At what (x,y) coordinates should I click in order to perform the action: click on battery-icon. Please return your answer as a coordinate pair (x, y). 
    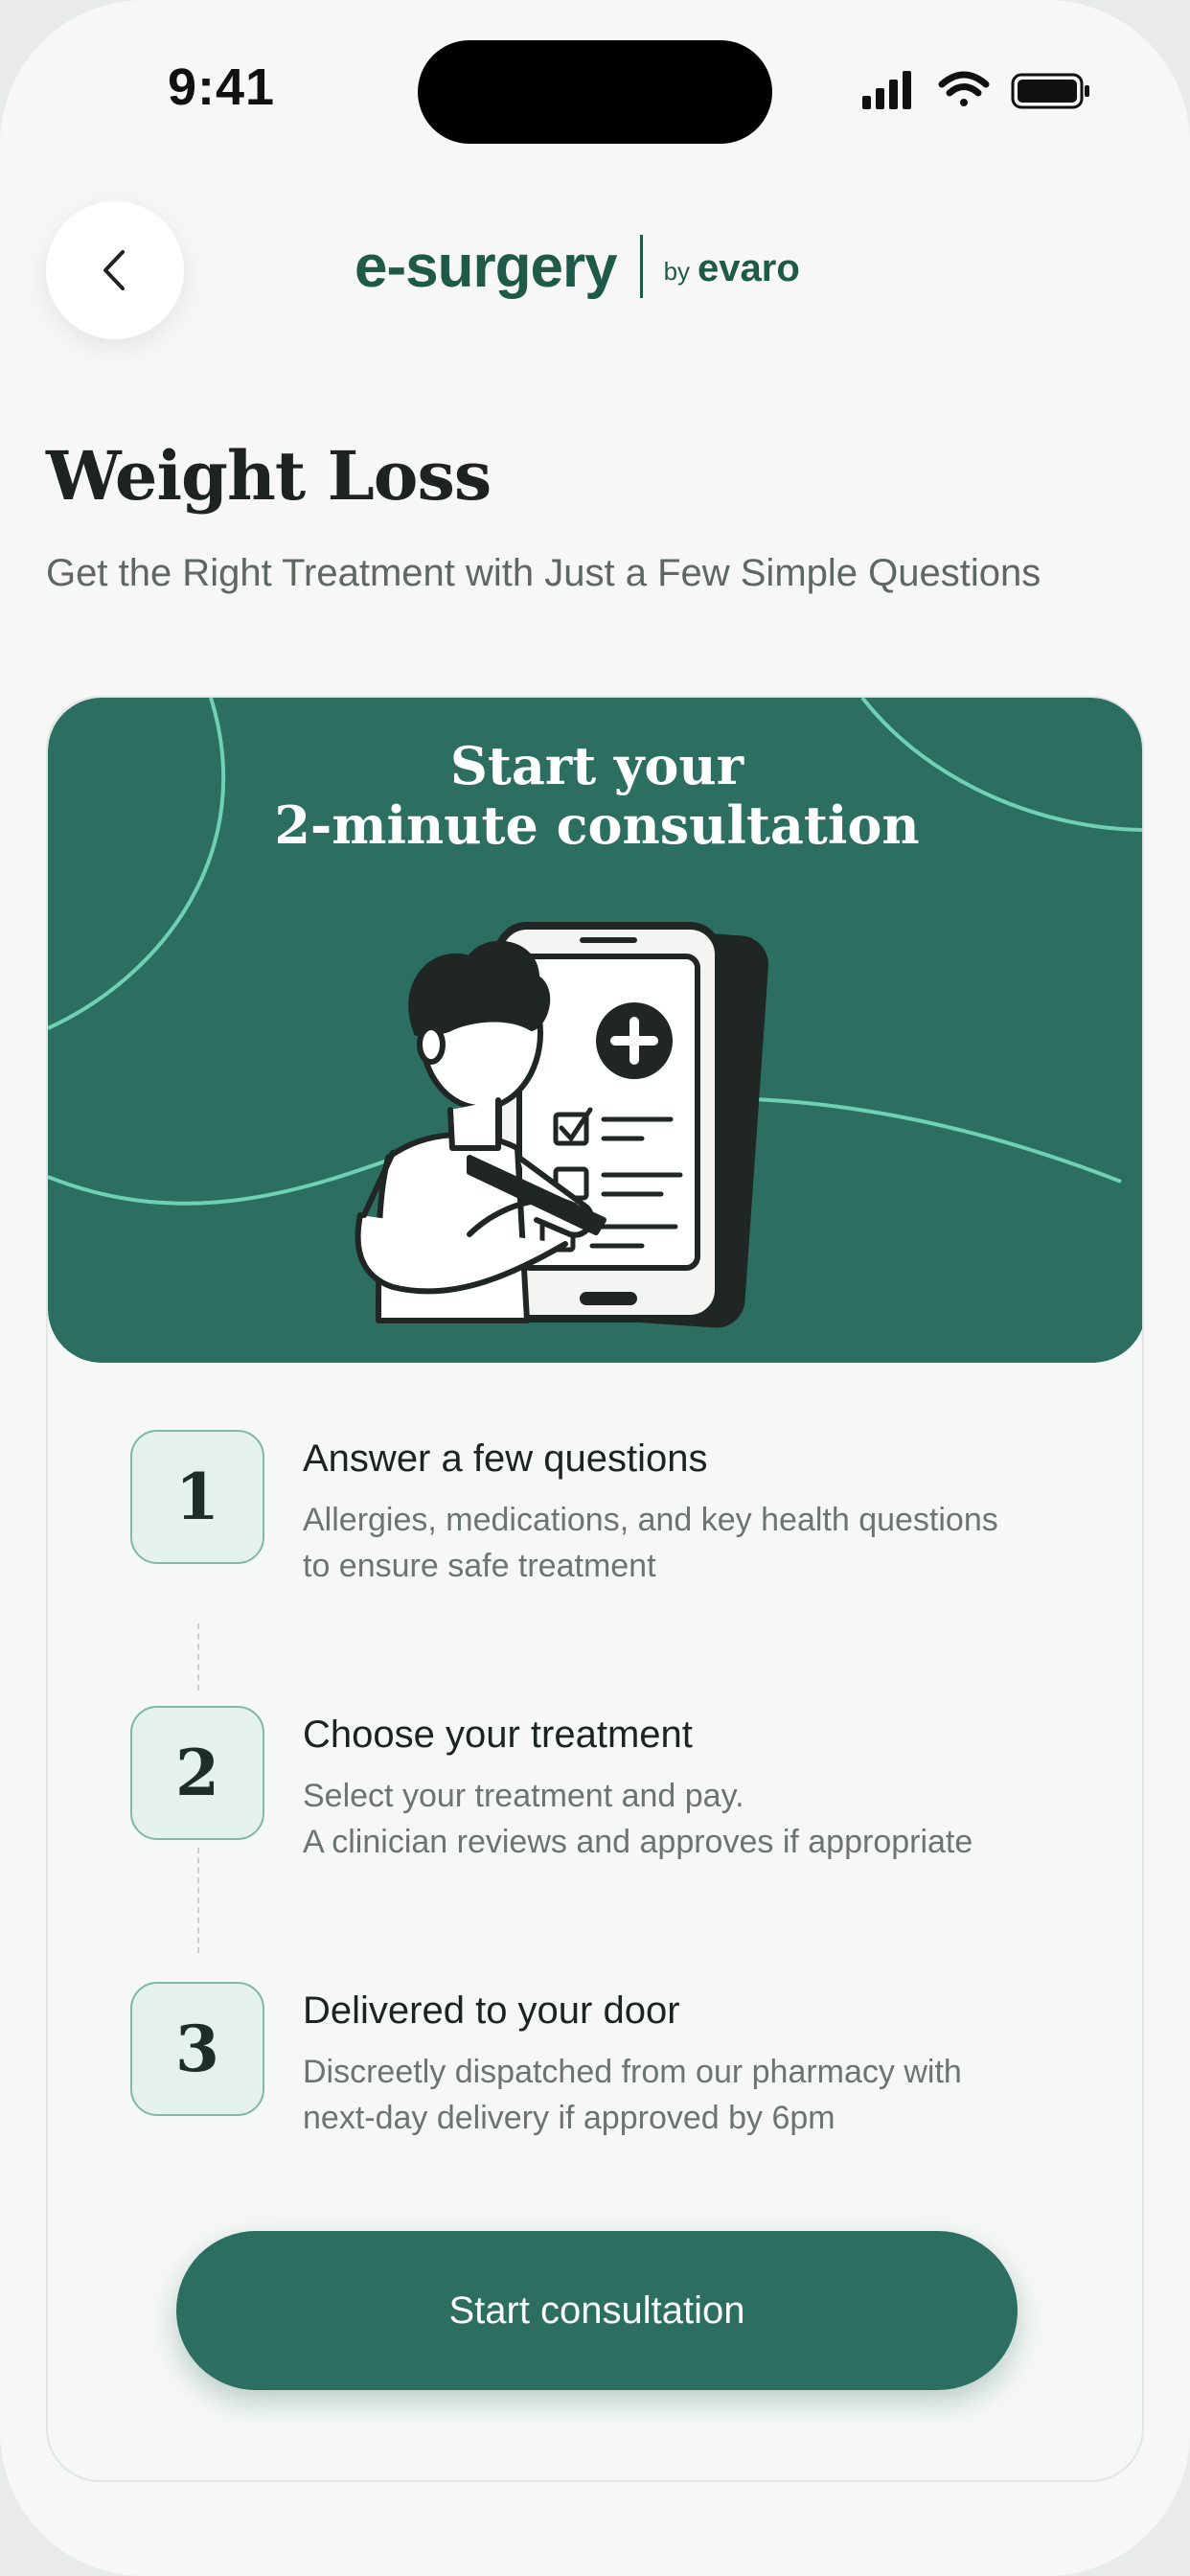
    Looking at the image, I should click on (1050, 91).